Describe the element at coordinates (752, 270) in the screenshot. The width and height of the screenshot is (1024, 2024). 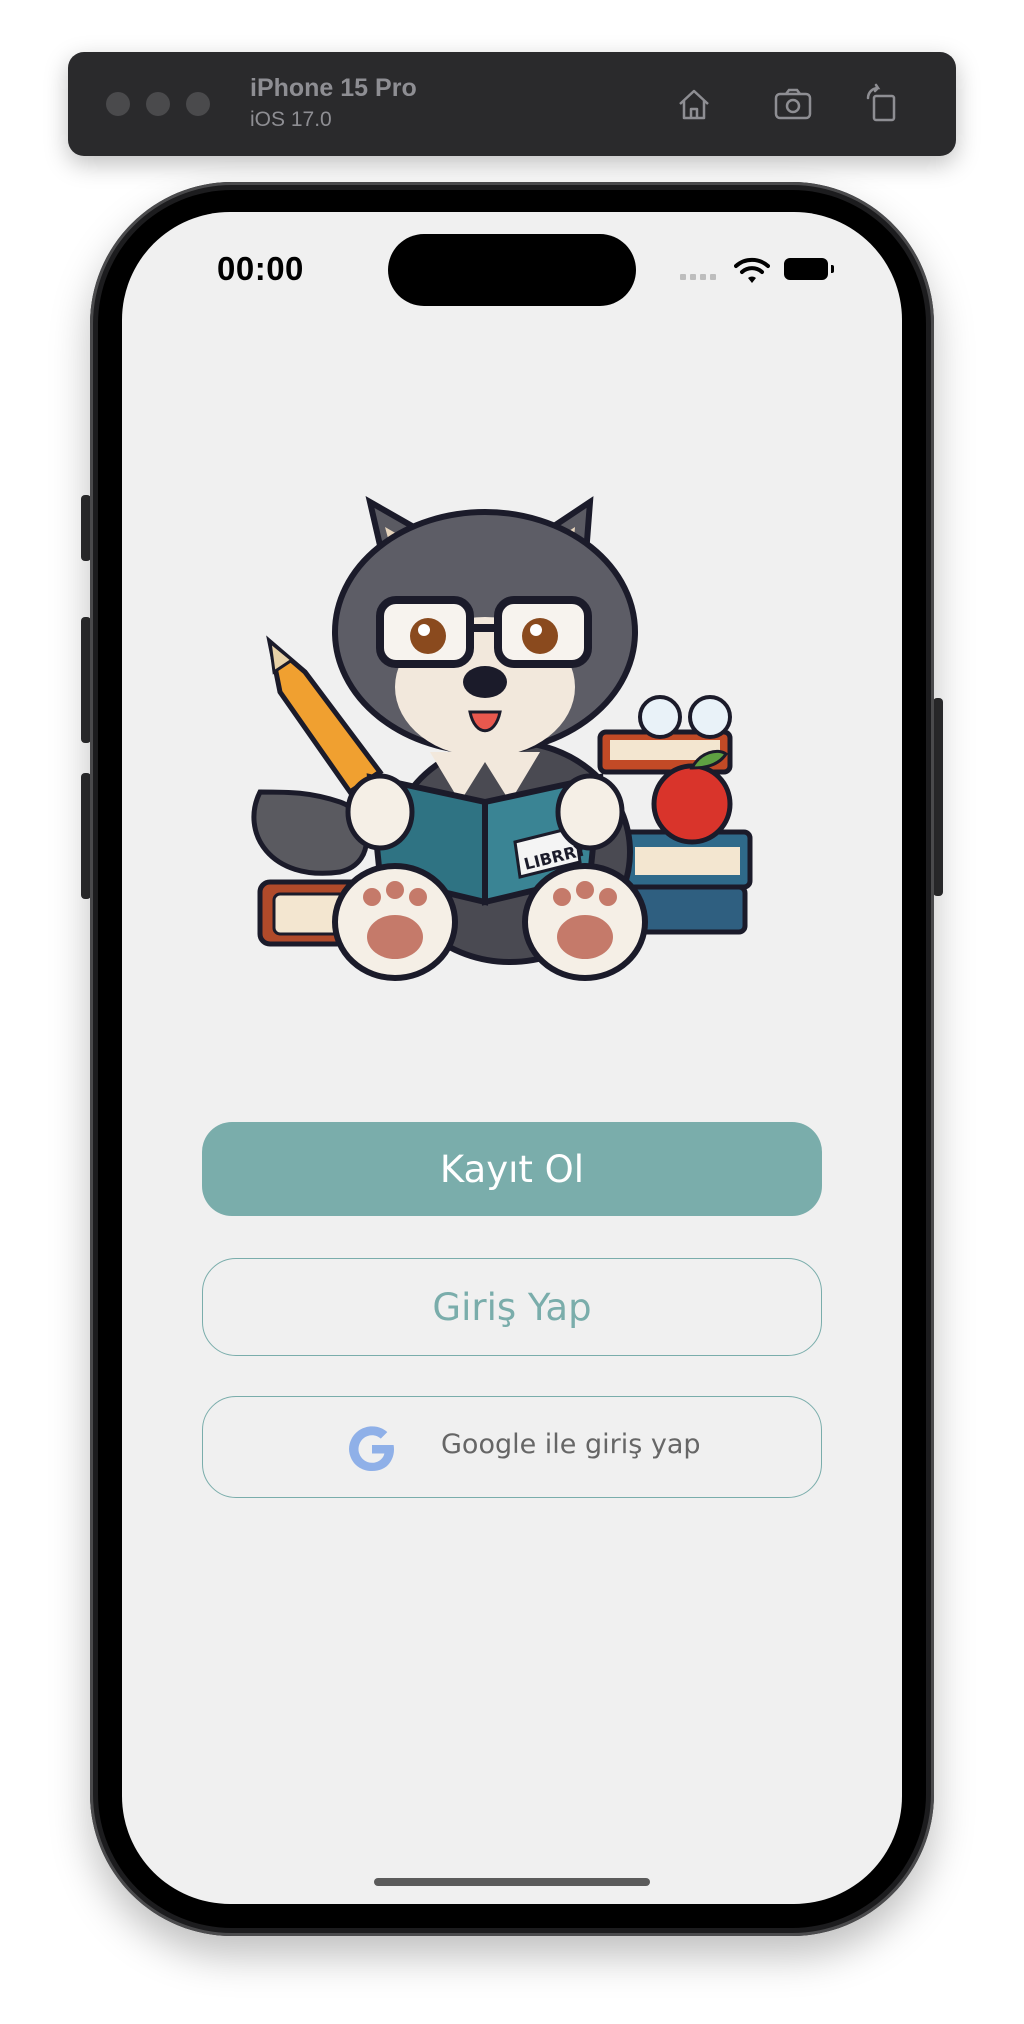
I see `wifi-icon` at that location.